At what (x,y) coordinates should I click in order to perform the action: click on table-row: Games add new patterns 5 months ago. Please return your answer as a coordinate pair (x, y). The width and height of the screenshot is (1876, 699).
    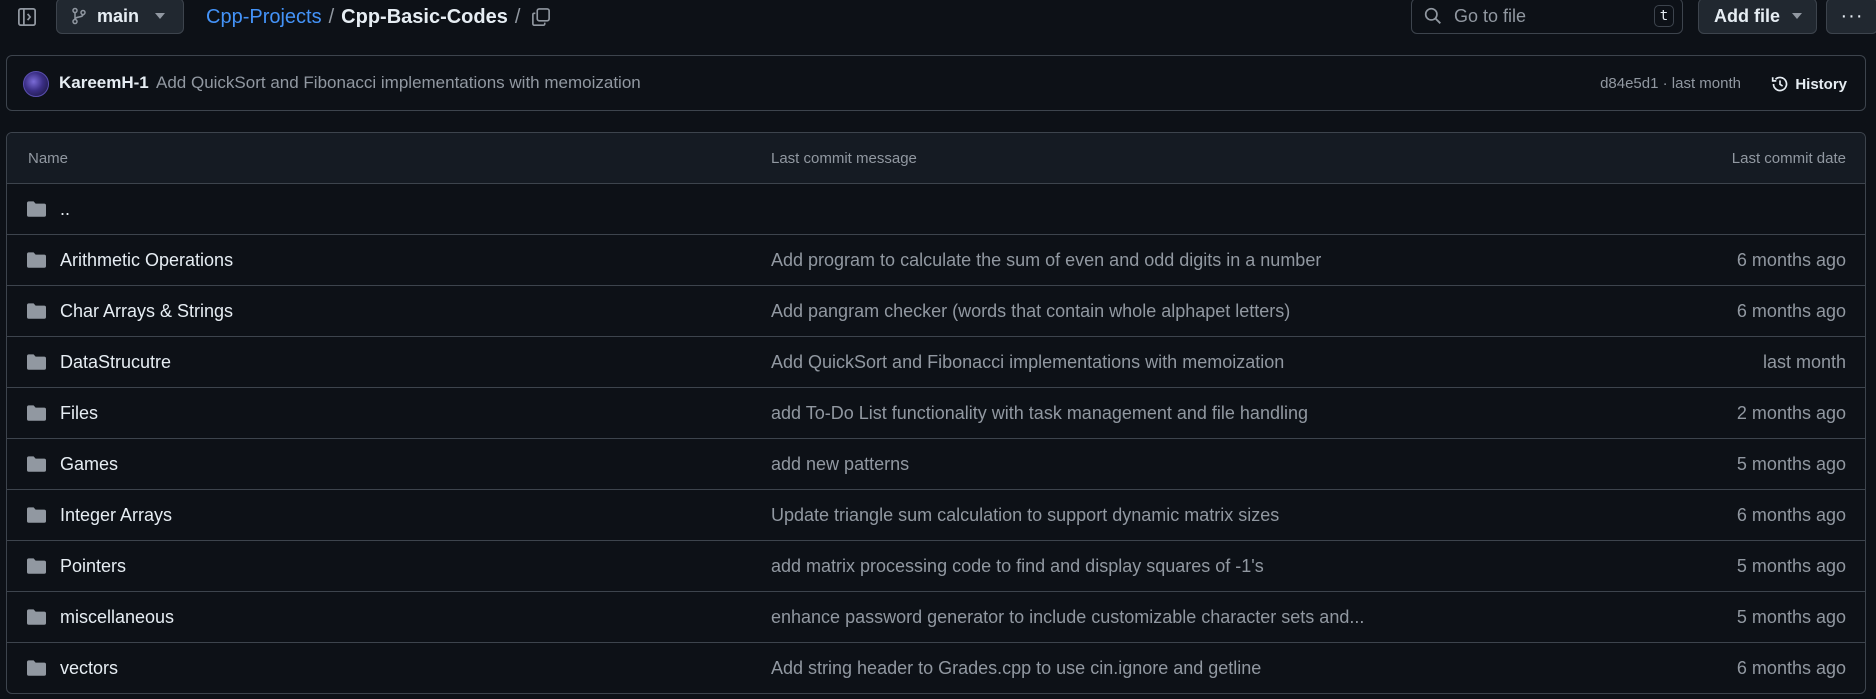
    Looking at the image, I should click on (936, 464).